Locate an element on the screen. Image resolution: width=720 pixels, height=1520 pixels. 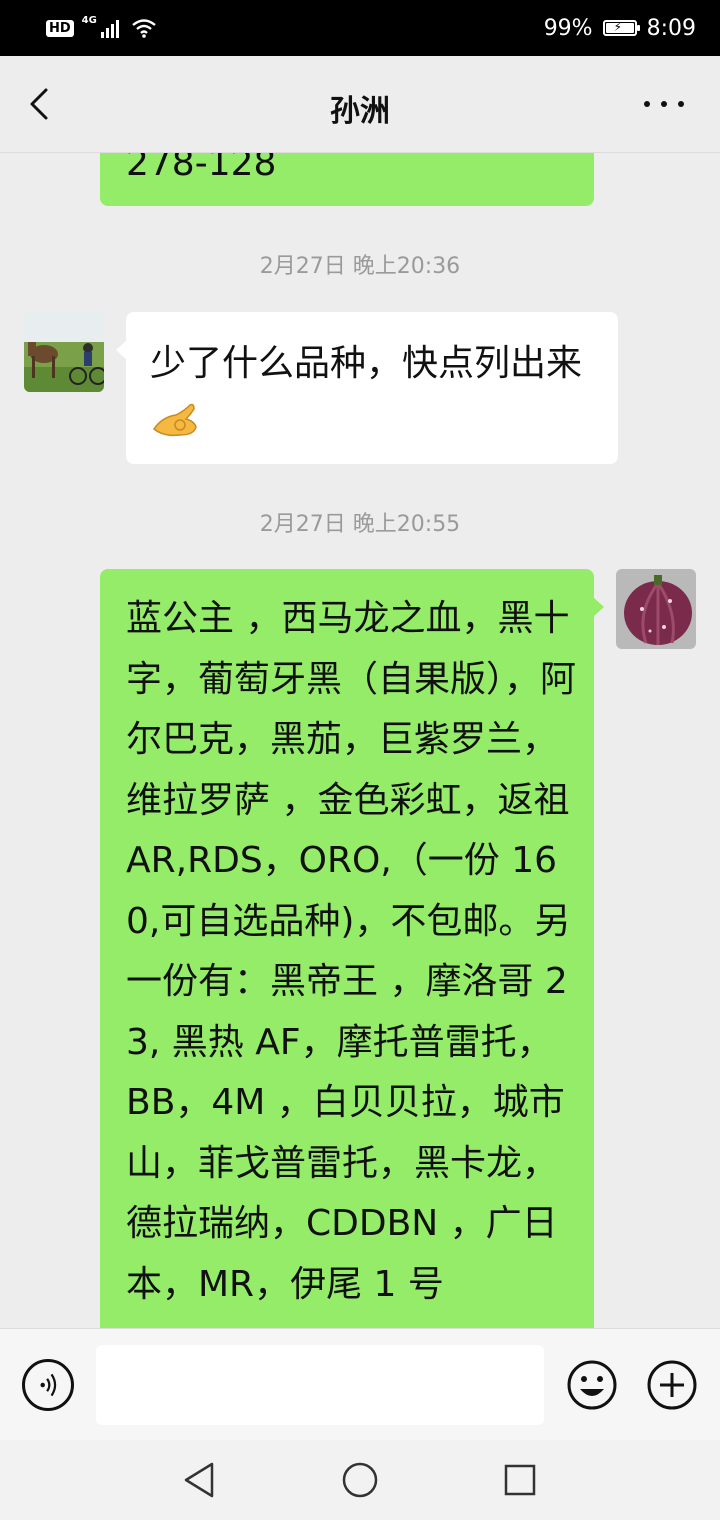
system-nav-bar is located at coordinates (360, 1480).